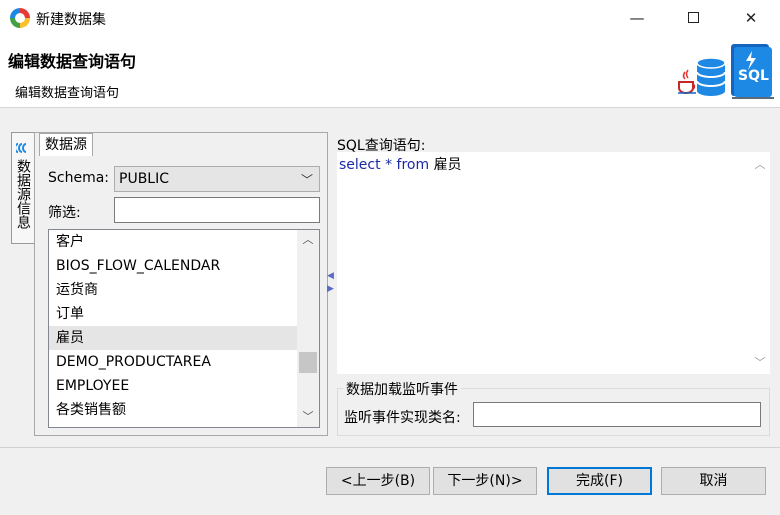 The height and width of the screenshot is (515, 780). What do you see at coordinates (753, 76) in the screenshot?
I see `sql-logo-text: SQL` at bounding box center [753, 76].